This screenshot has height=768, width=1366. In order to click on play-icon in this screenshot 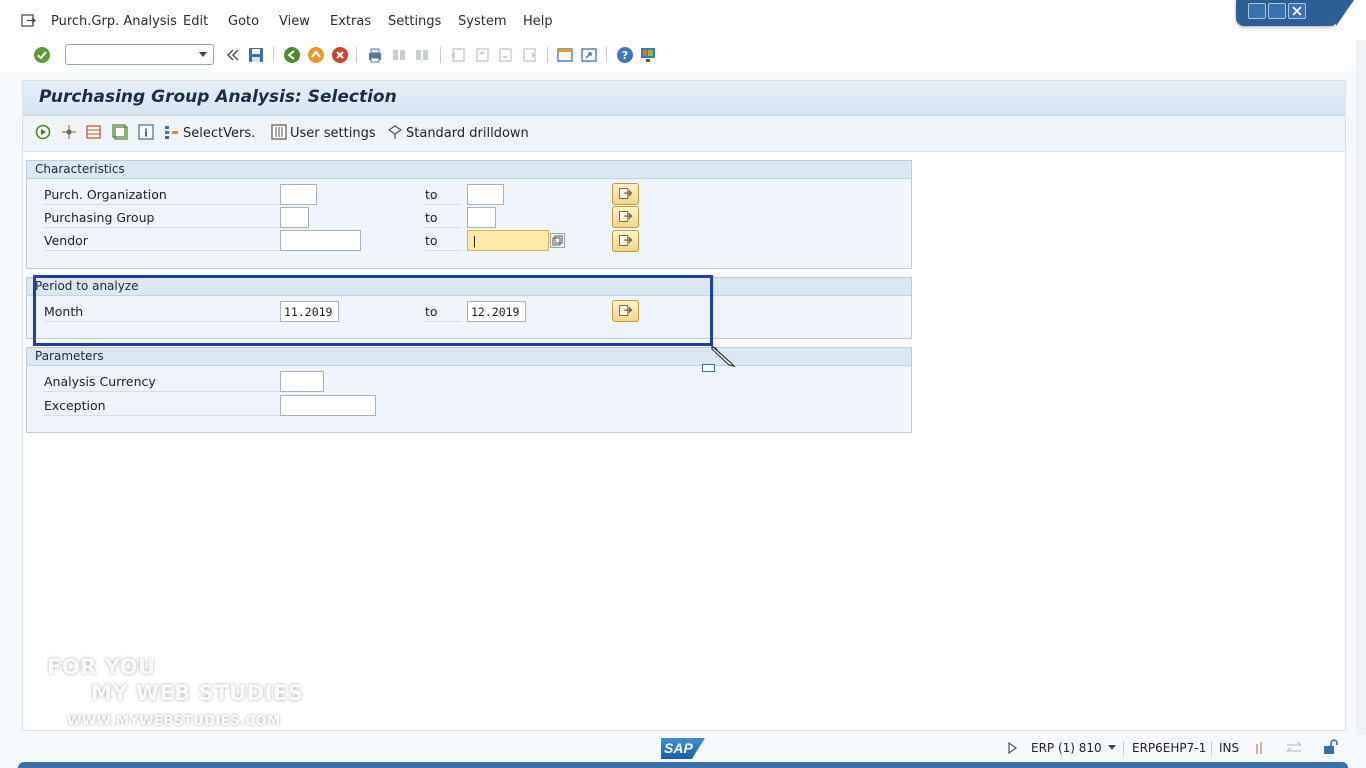, I will do `click(1012, 748)`.